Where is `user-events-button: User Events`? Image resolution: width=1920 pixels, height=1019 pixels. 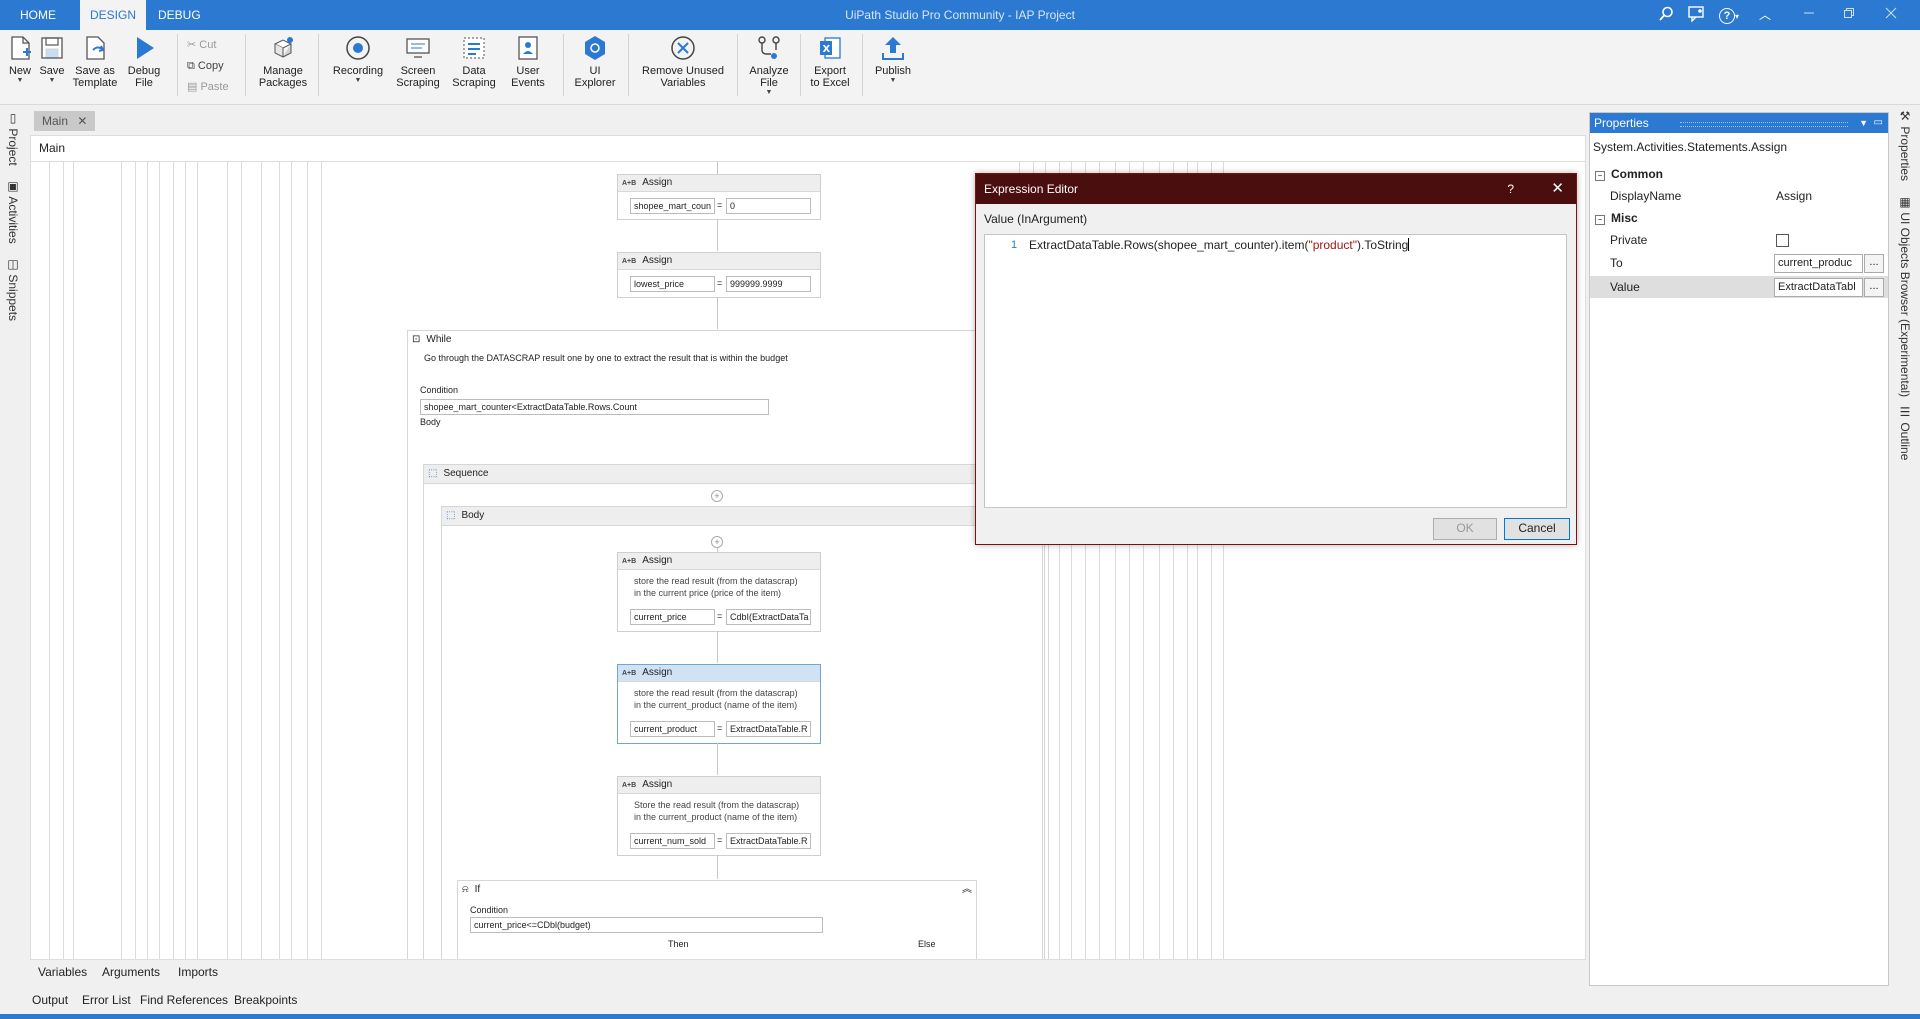
user-events-button: User Events is located at coordinates (528, 61).